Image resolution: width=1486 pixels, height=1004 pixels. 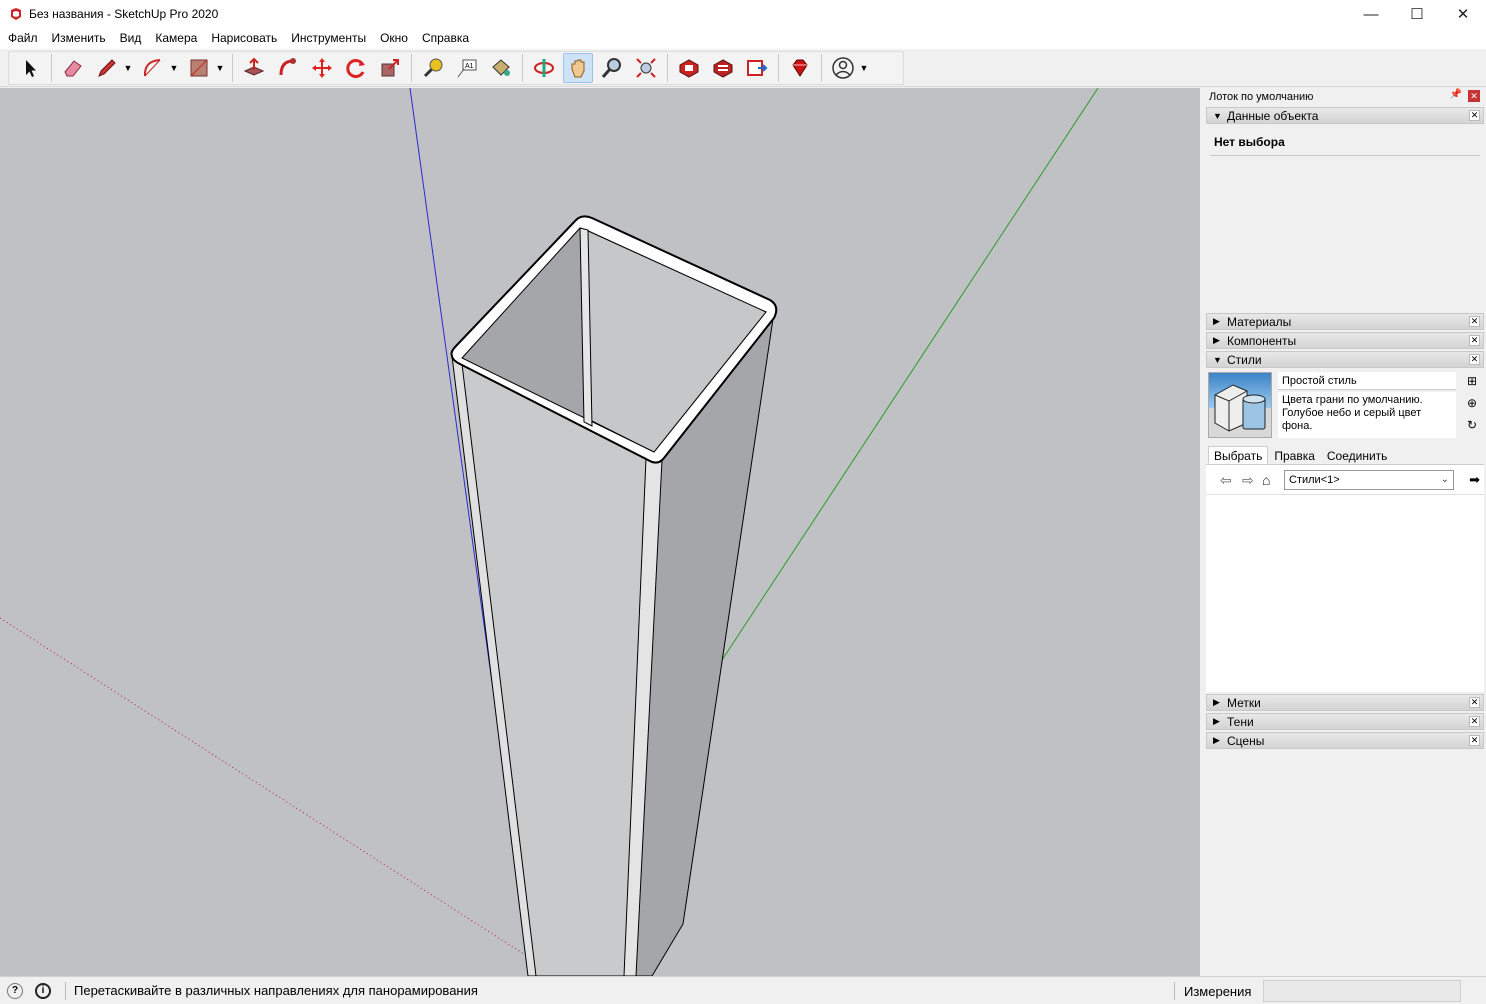 What do you see at coordinates (131, 38) in the screenshot?
I see `menu-view: Вид` at bounding box center [131, 38].